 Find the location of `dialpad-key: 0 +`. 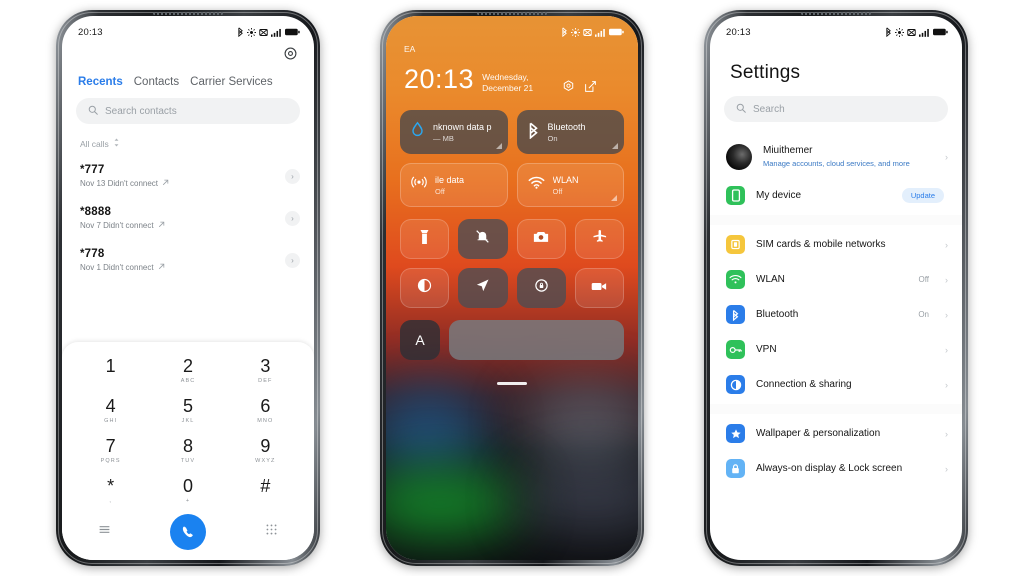

dialpad-key: 0 + is located at coordinates (187, 491).